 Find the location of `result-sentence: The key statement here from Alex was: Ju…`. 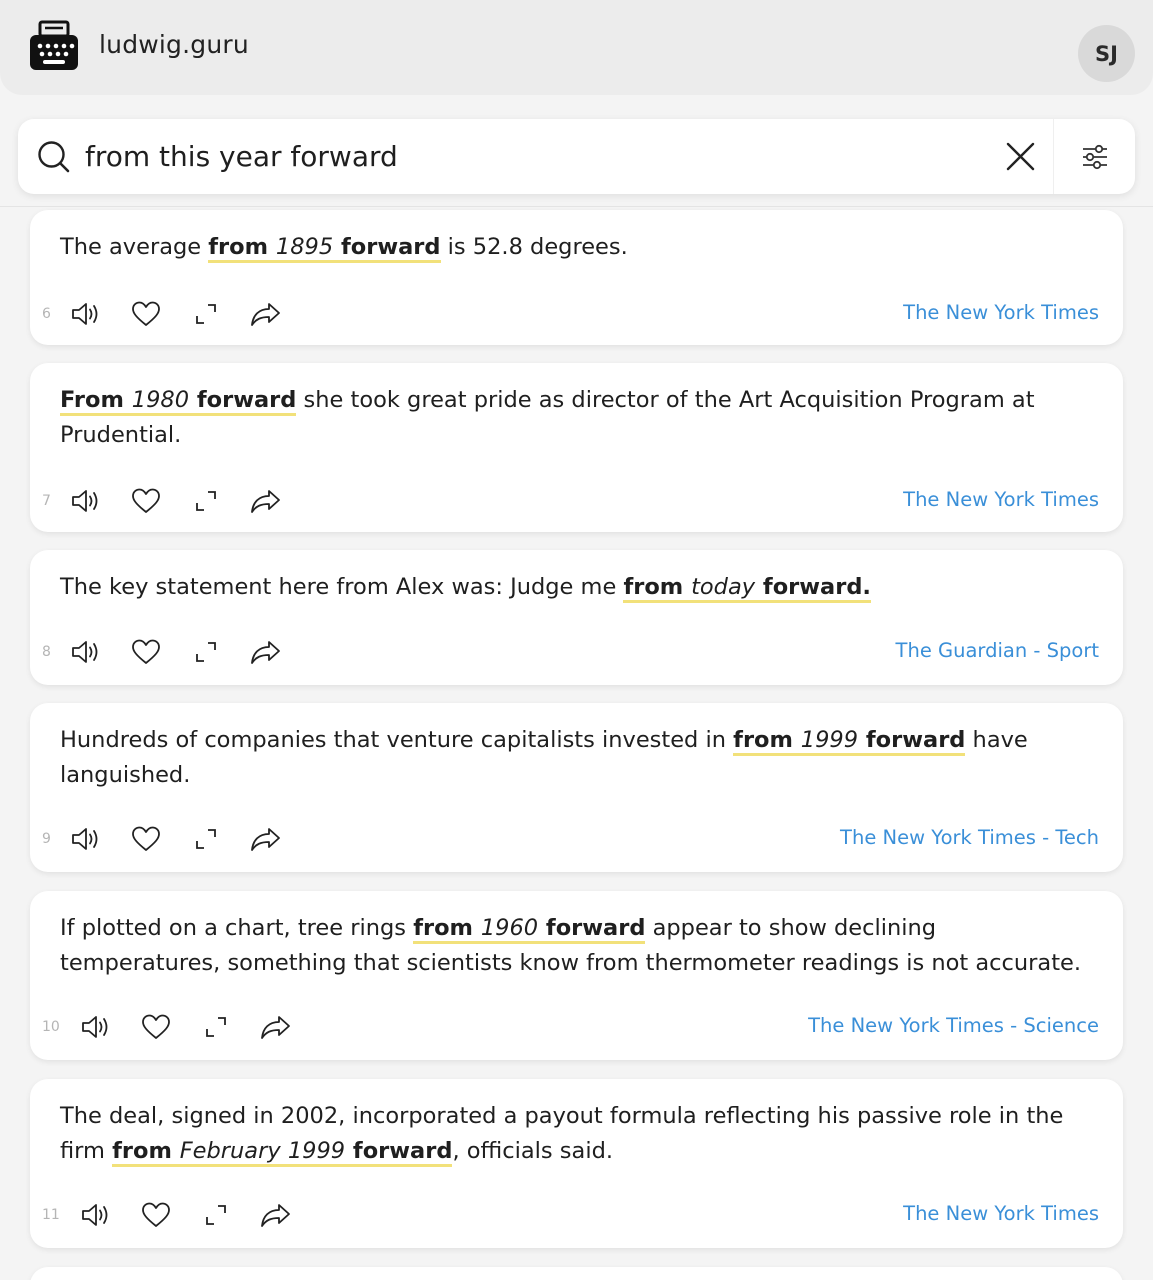

result-sentence: The key statement here from Alex was: Ju… is located at coordinates (575, 587).